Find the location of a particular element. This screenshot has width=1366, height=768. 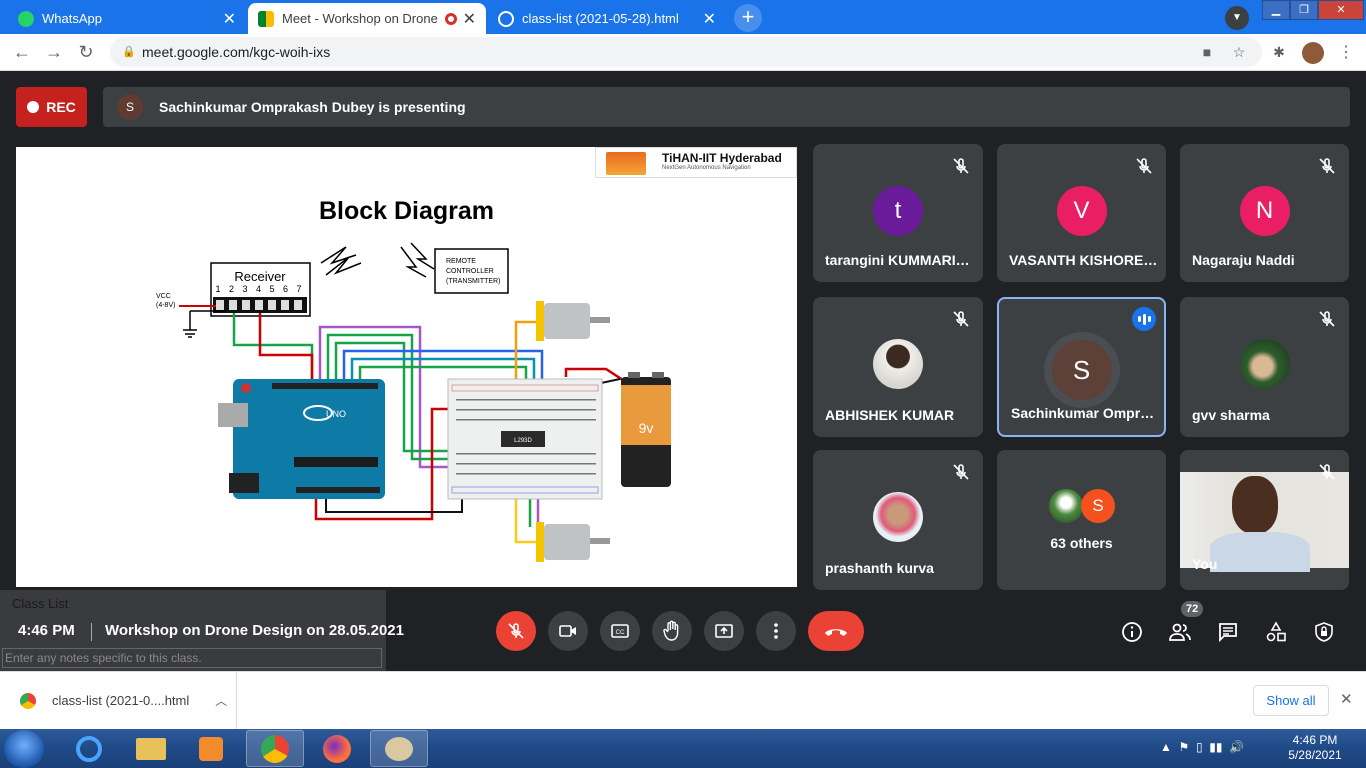

show-all-button: Show all is located at coordinates (1291, 700).